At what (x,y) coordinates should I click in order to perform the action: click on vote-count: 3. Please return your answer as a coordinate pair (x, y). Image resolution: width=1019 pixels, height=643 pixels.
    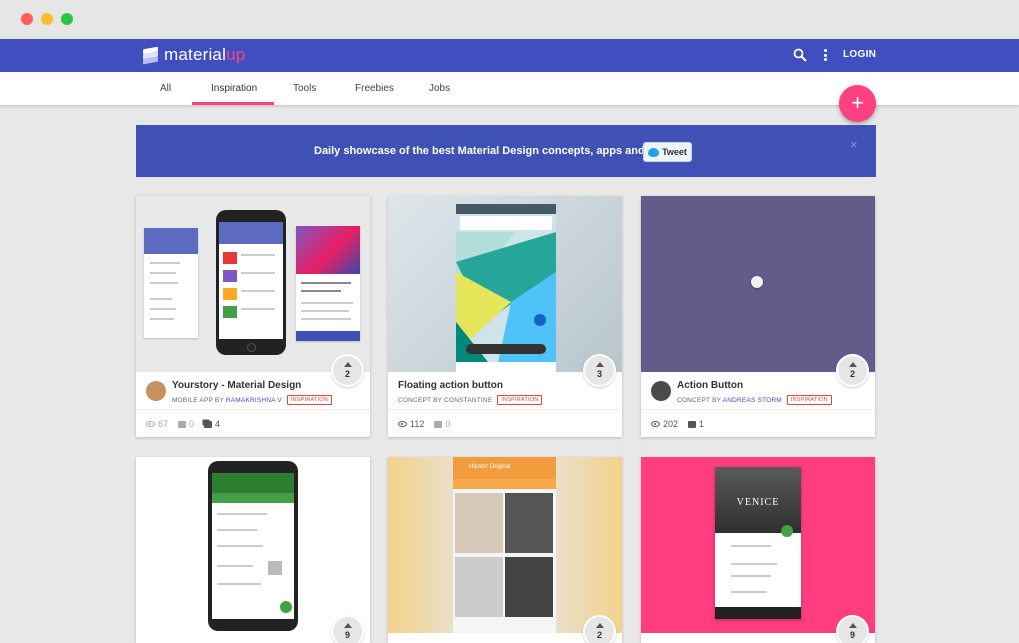
    Looking at the image, I should click on (599, 374).